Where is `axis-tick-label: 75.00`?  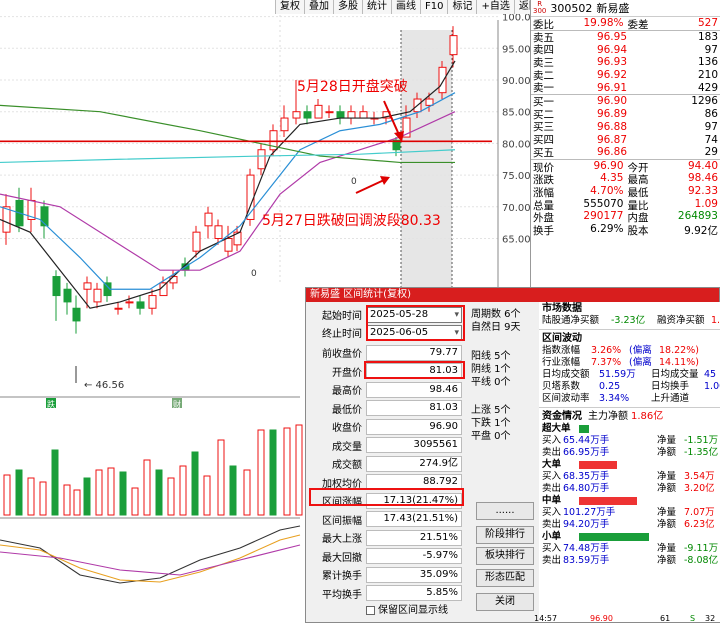
axis-tick-label: 75.00 is located at coordinates (516, 176).